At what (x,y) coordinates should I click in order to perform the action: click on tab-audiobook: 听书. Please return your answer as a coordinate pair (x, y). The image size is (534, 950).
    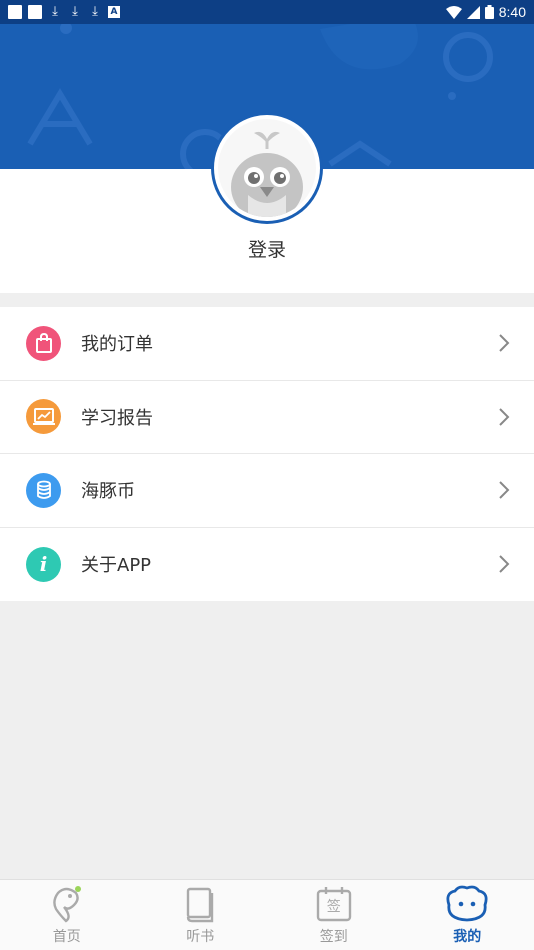
    Looking at the image, I should click on (201, 915).